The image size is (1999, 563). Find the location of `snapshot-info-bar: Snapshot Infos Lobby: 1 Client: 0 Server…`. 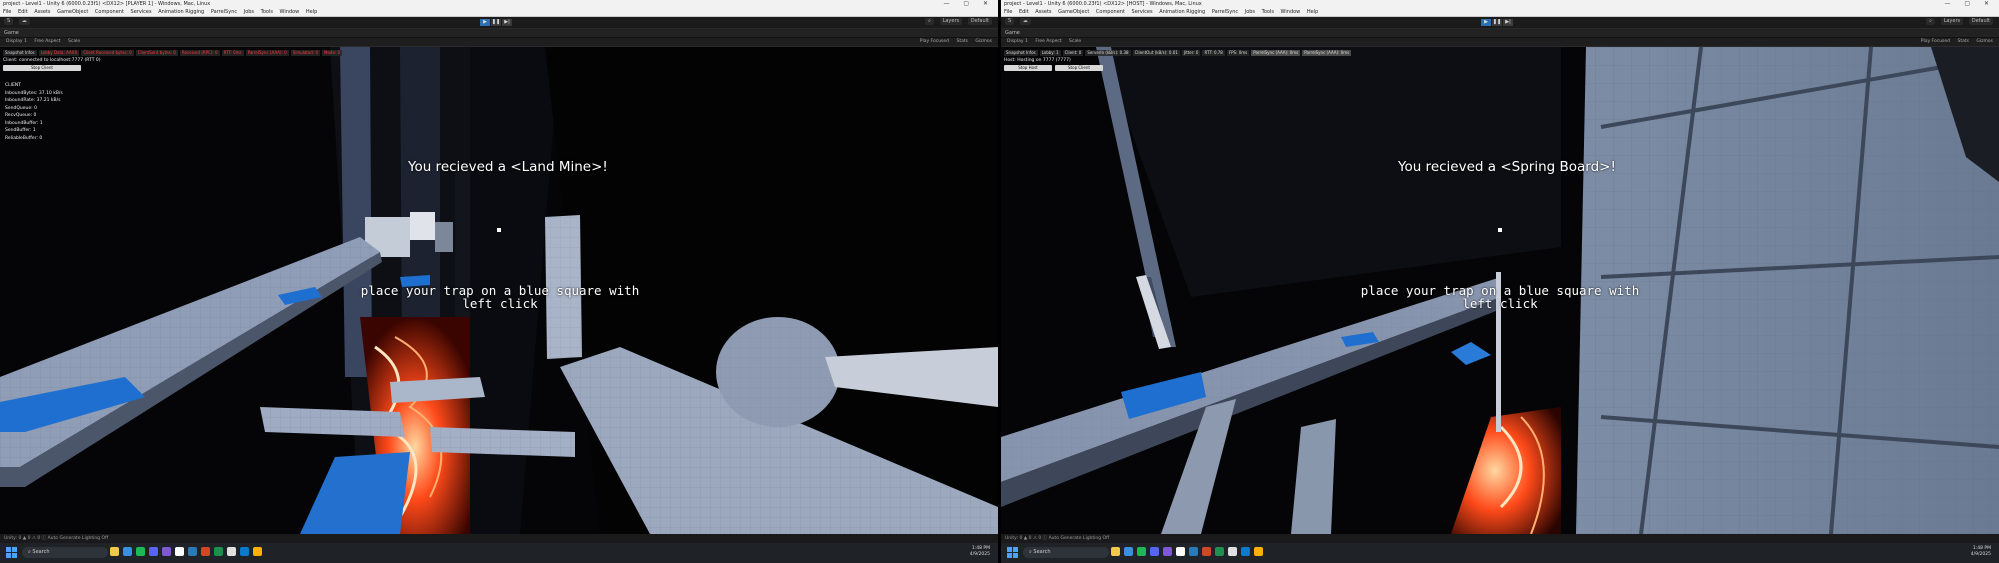

snapshot-info-bar: Snapshot Infos Lobby: 1 Client: 0 Server… is located at coordinates (1178, 53).